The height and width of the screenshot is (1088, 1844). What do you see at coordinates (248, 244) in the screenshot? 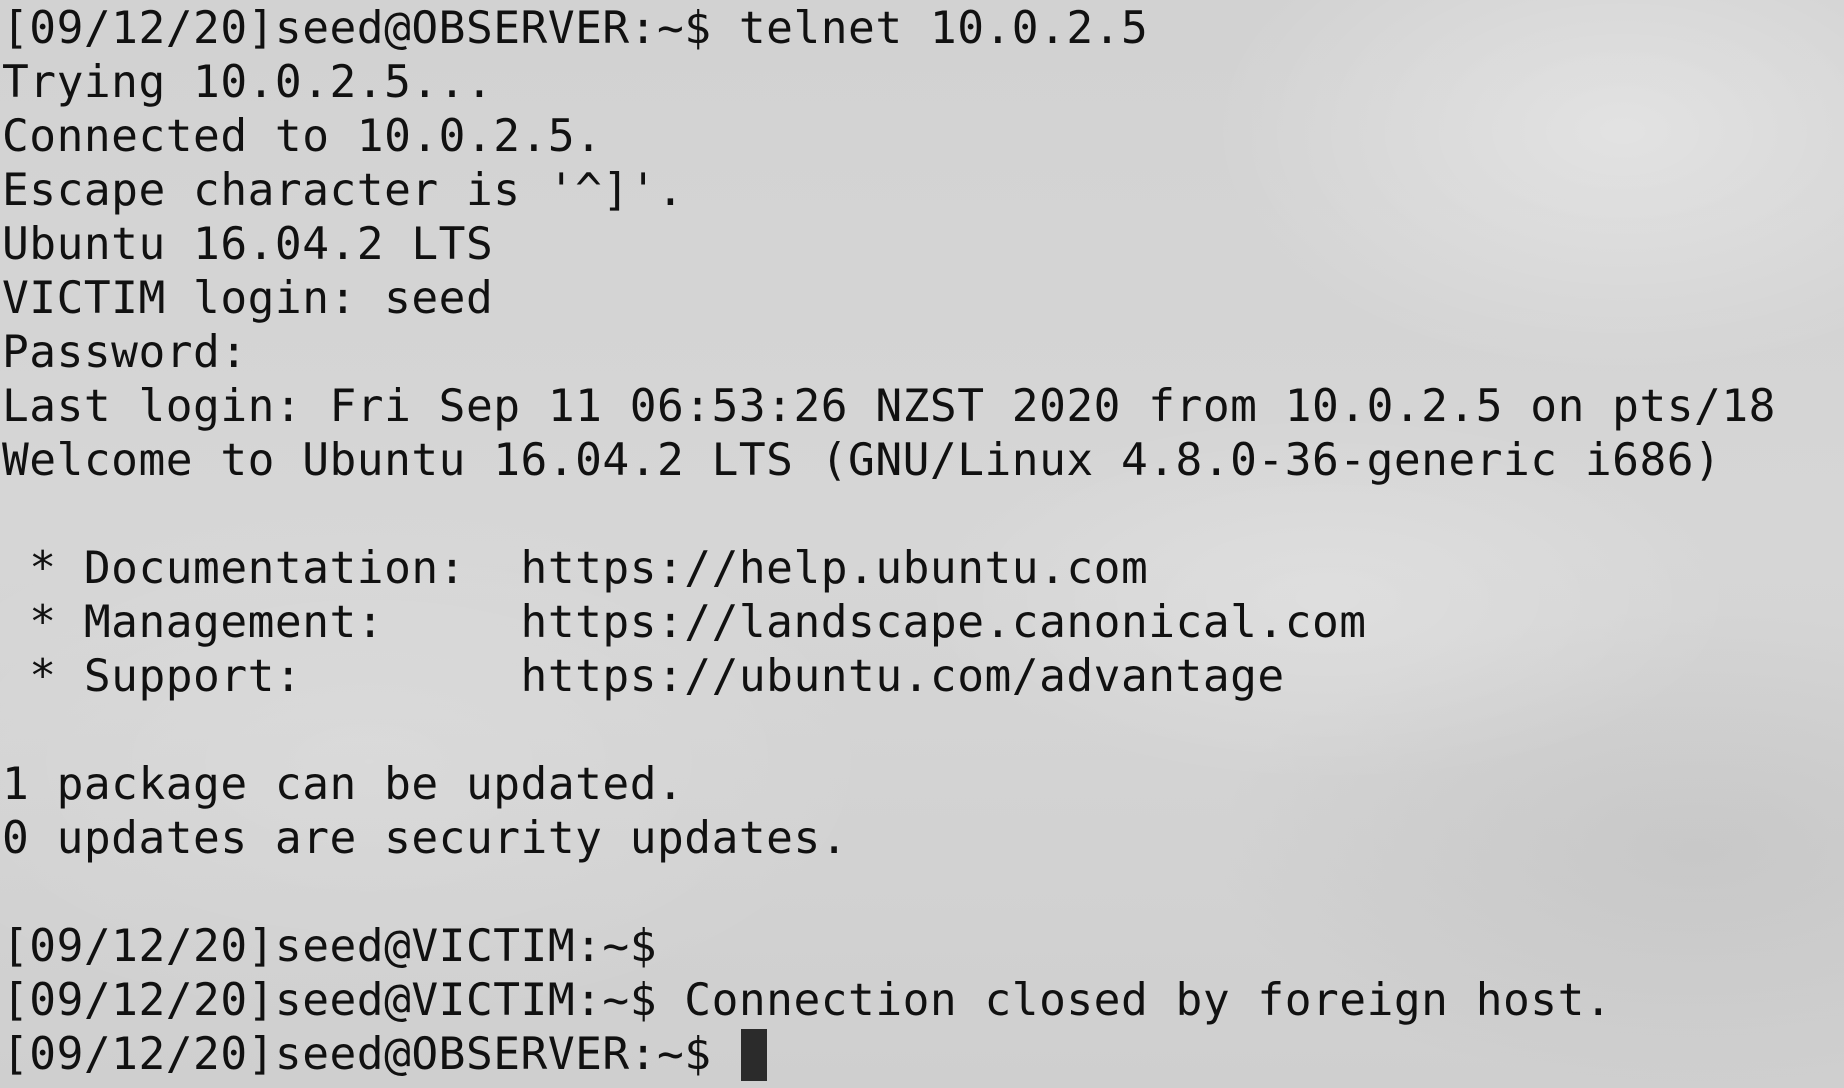
I see `terminal-line-ubuntu-banner: Ubuntu 16.04.2 LTS` at bounding box center [248, 244].